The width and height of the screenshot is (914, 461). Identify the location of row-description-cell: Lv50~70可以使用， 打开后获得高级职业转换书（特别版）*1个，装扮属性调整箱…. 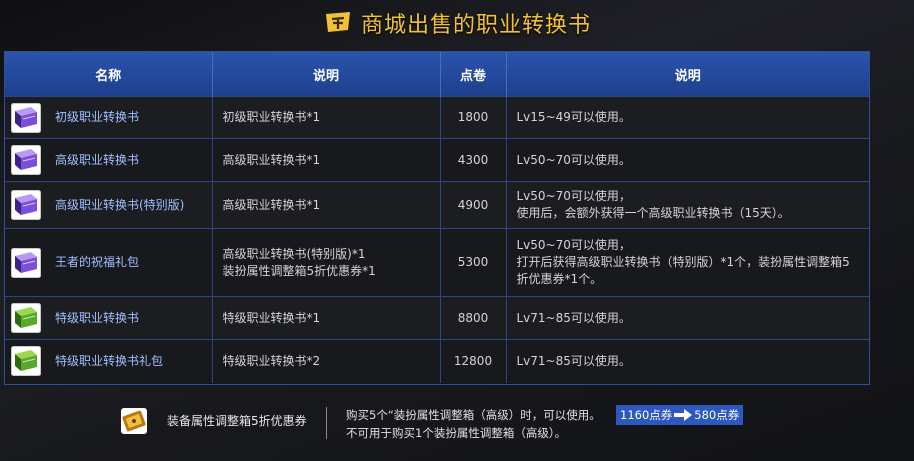
(687, 262).